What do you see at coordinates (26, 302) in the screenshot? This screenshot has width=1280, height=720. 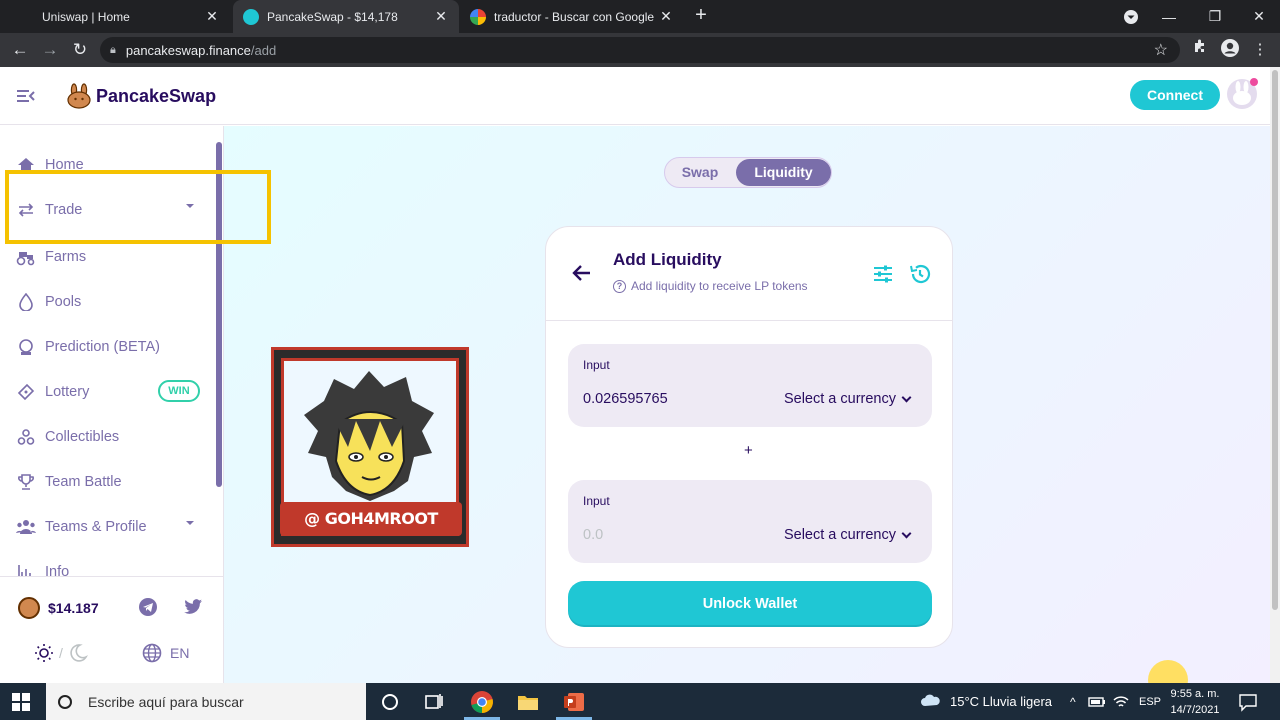 I see `pools-icon` at bounding box center [26, 302].